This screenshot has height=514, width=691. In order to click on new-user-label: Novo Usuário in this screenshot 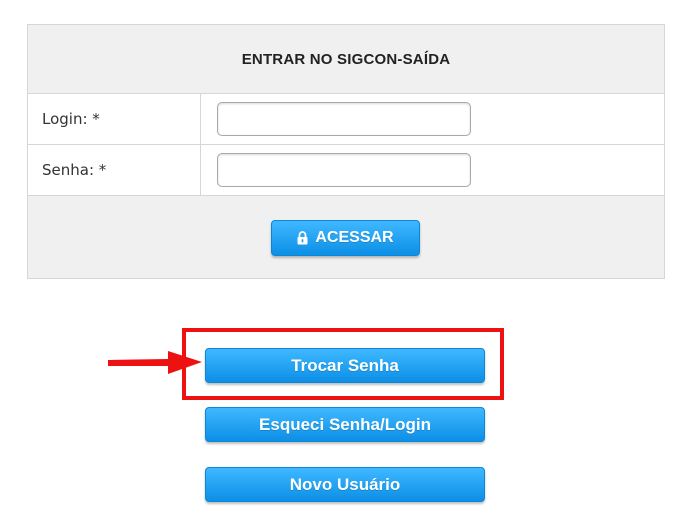, I will do `click(345, 484)`.